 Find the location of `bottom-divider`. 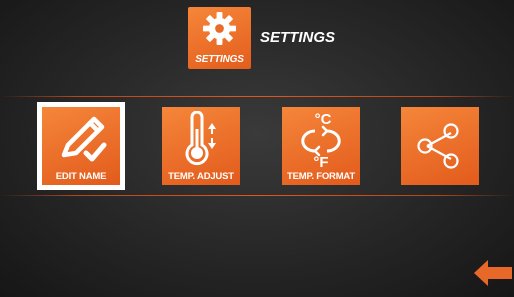

bottom-divider is located at coordinates (257, 195).